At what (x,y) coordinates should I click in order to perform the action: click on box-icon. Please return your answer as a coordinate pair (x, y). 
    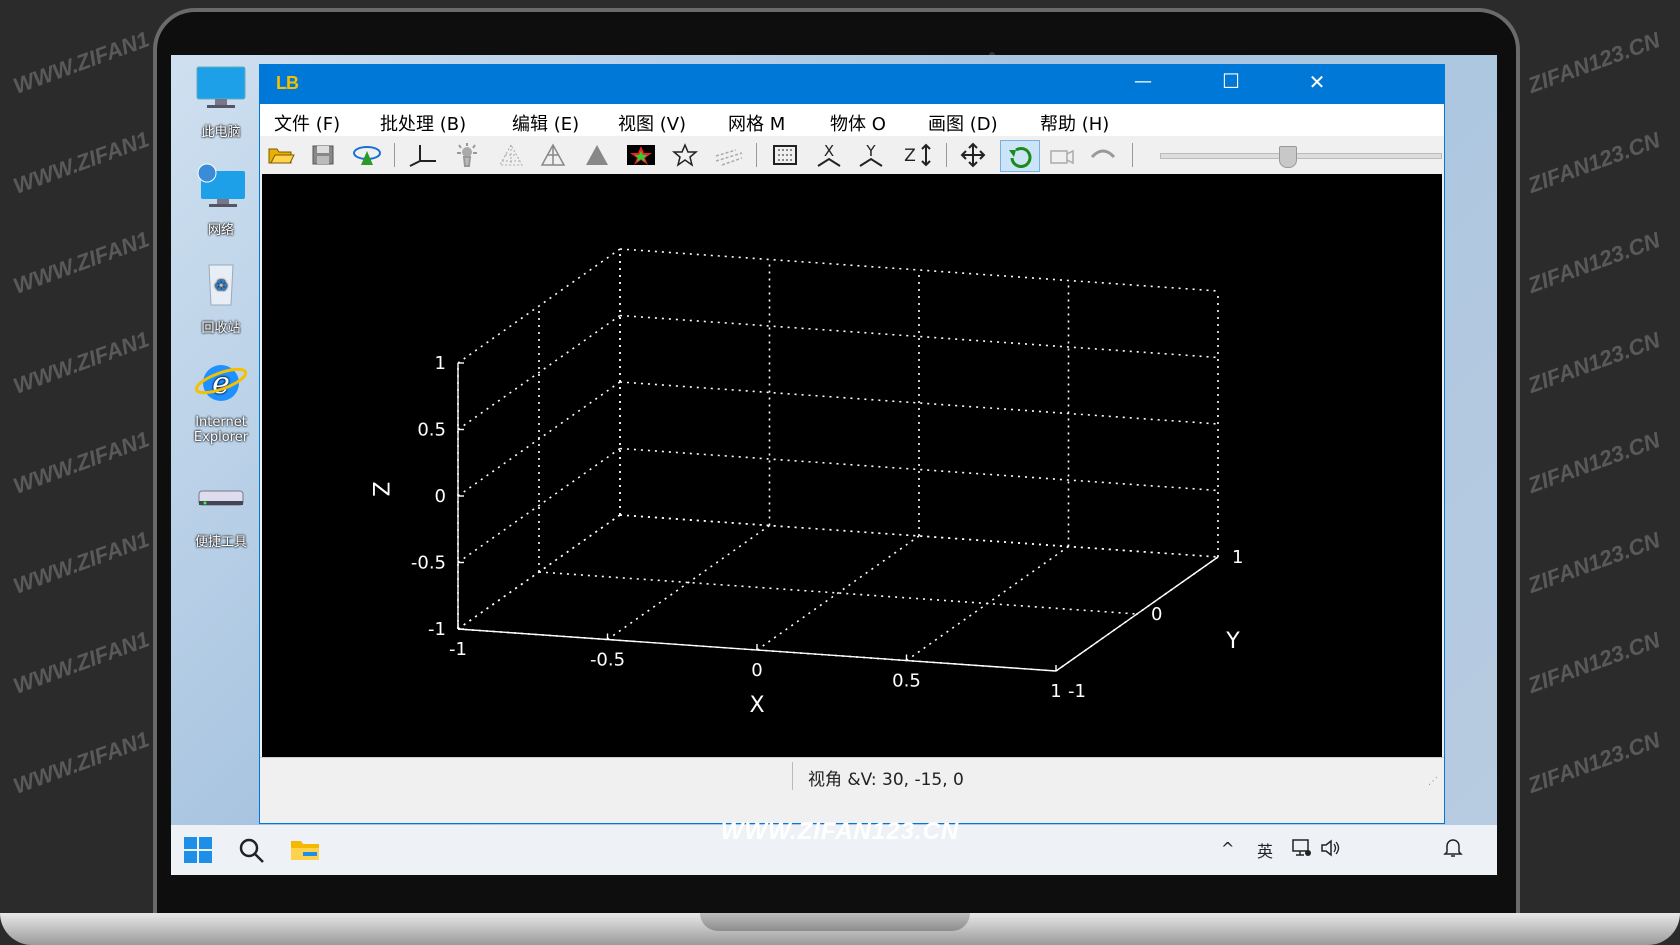
    Looking at the image, I should click on (785, 155).